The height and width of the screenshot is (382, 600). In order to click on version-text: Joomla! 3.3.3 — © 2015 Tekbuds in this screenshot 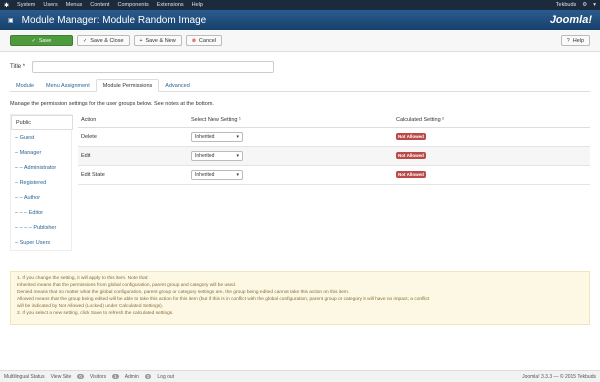, I will do `click(559, 376)`.